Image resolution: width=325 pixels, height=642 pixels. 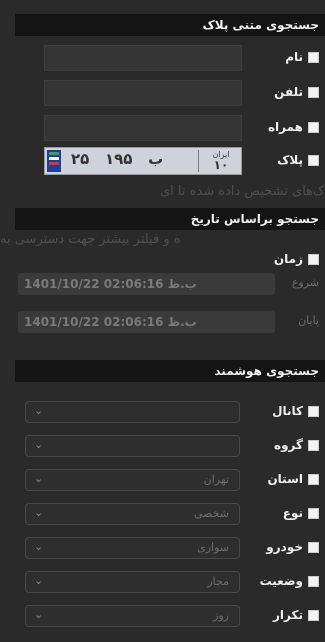 I want to click on name-label: نام, so click(x=294, y=57).